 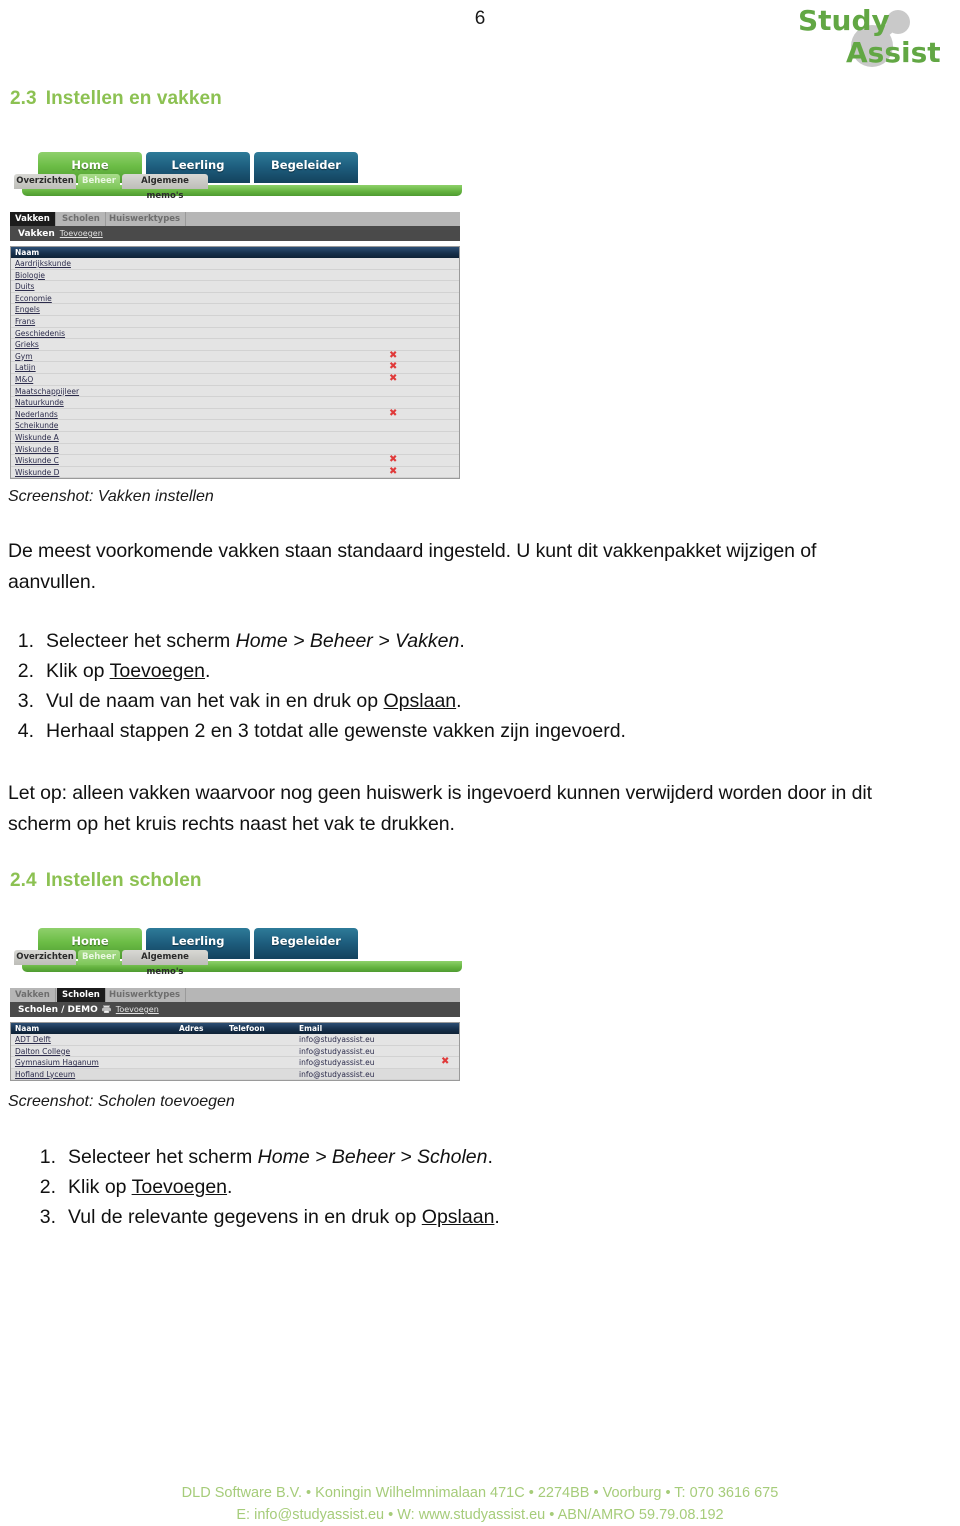 What do you see at coordinates (235, 472) in the screenshot?
I see `table-row: Wiskunde D ✖` at bounding box center [235, 472].